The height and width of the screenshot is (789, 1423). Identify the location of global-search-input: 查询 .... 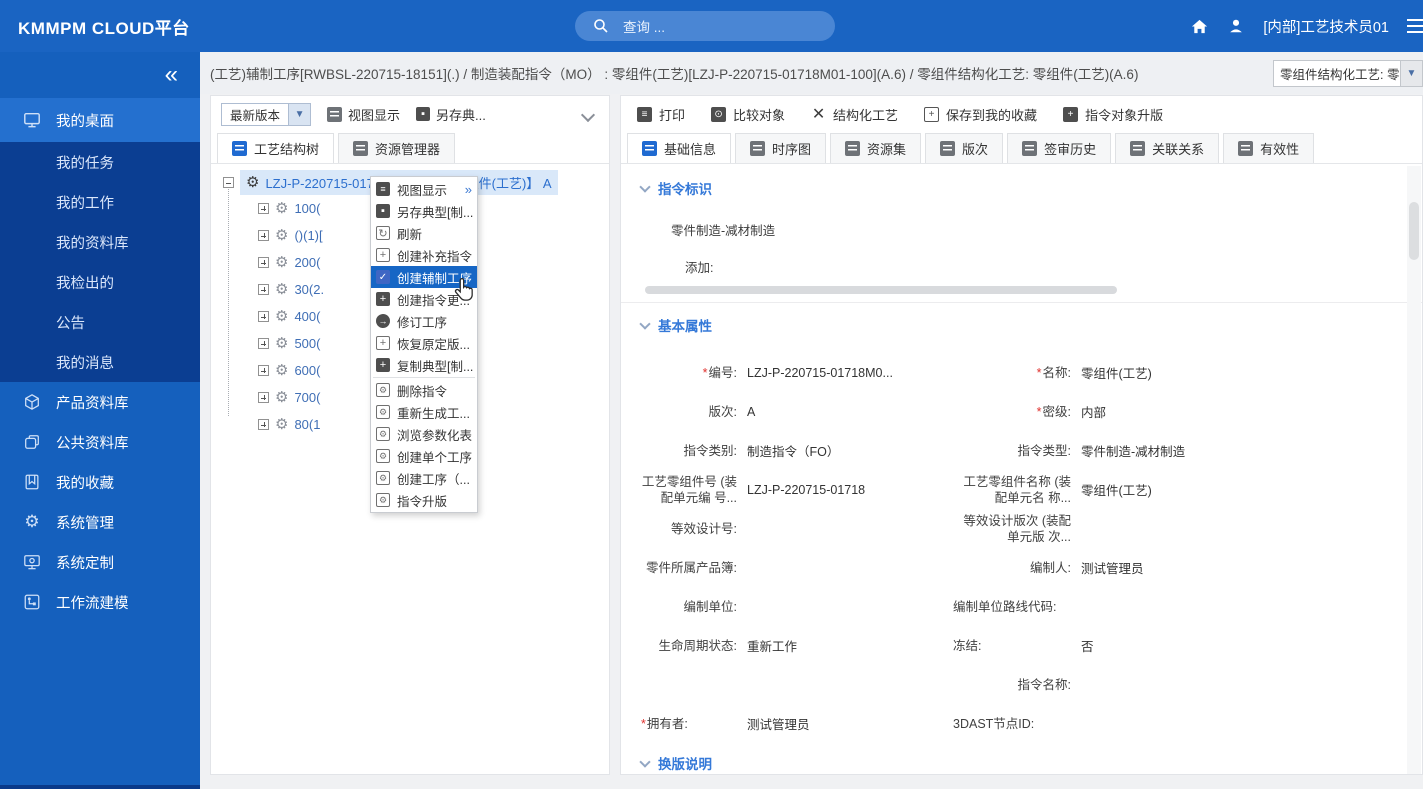
(705, 26).